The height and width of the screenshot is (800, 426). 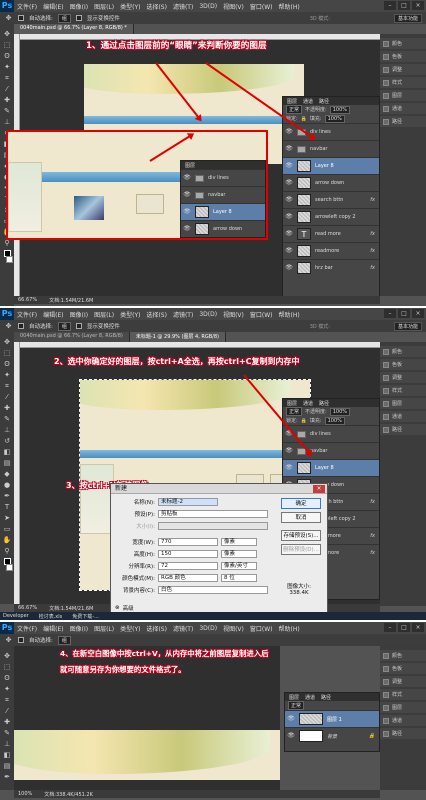 What do you see at coordinates (7, 441) in the screenshot?
I see `history-brush-icon: ↺` at bounding box center [7, 441].